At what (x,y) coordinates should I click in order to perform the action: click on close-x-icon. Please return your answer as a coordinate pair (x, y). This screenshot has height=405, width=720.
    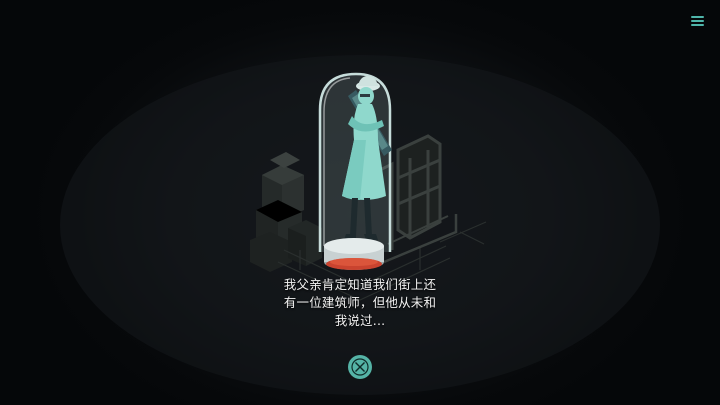
    Looking at the image, I should click on (360, 367).